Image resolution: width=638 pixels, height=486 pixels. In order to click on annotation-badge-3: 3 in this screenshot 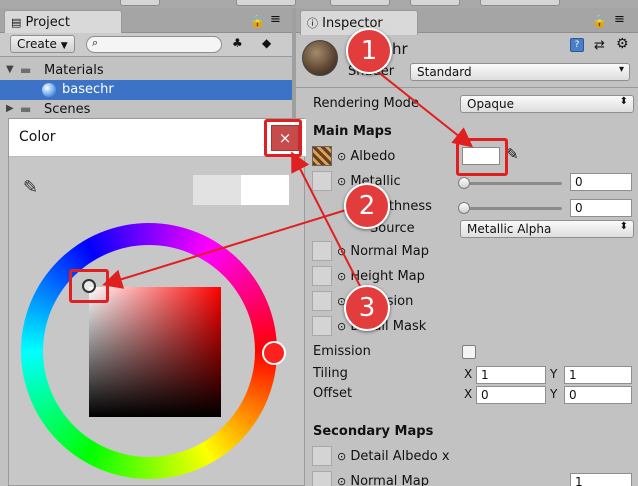, I will do `click(367, 308)`.